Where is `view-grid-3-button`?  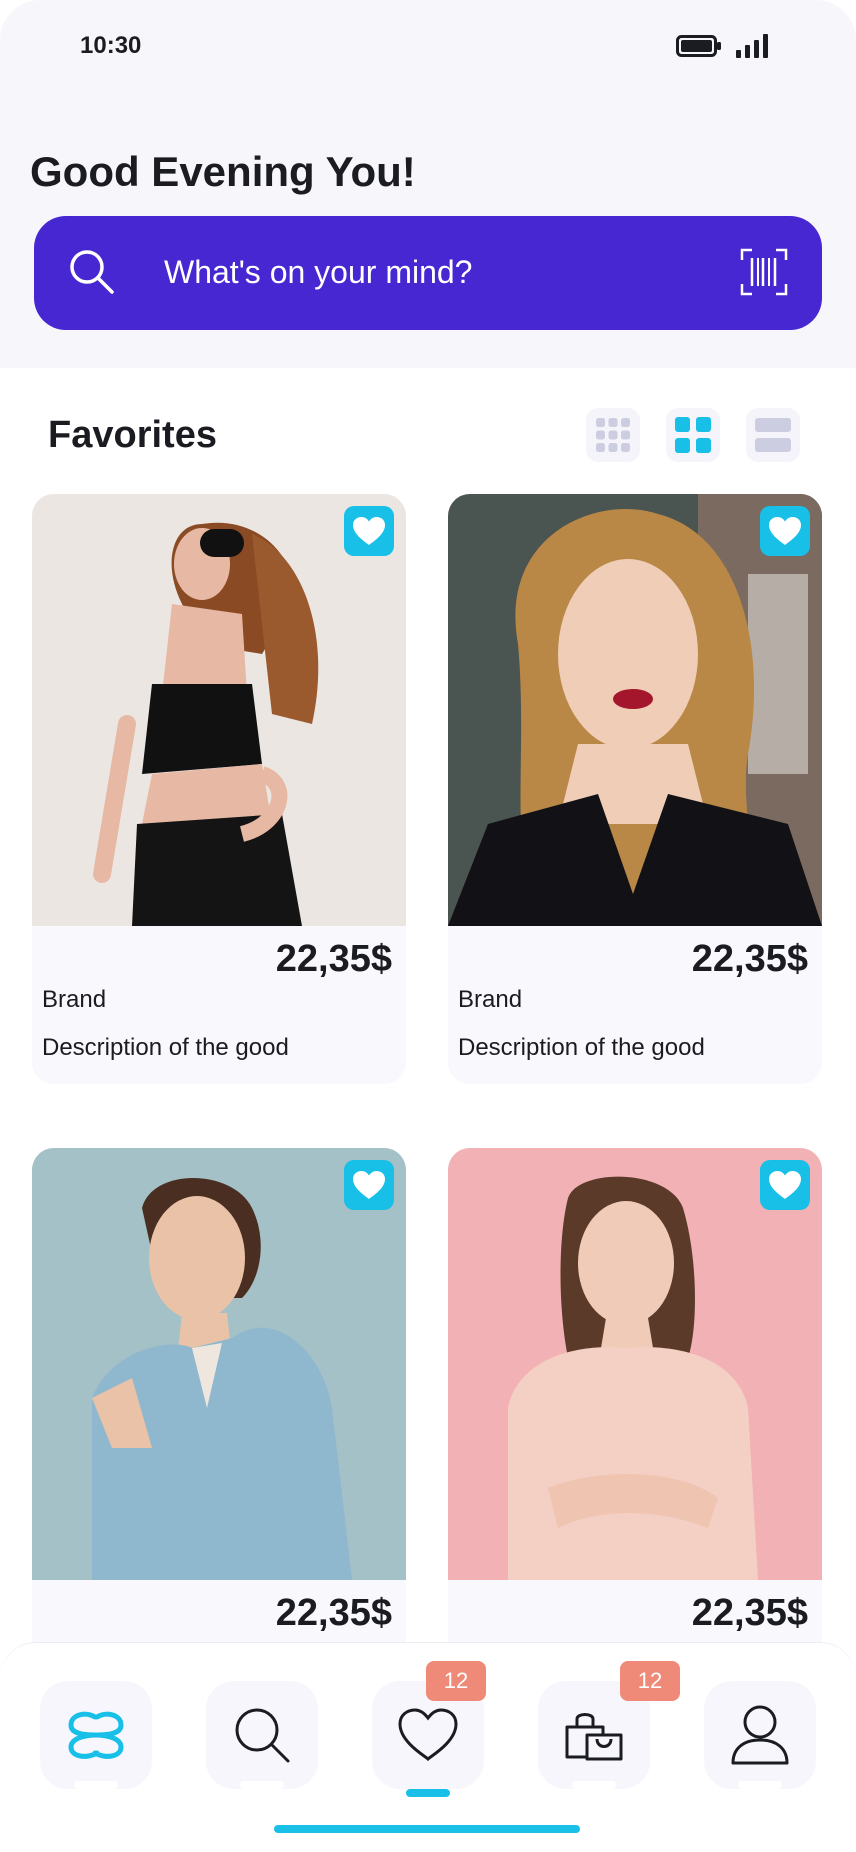 view-grid-3-button is located at coordinates (613, 435).